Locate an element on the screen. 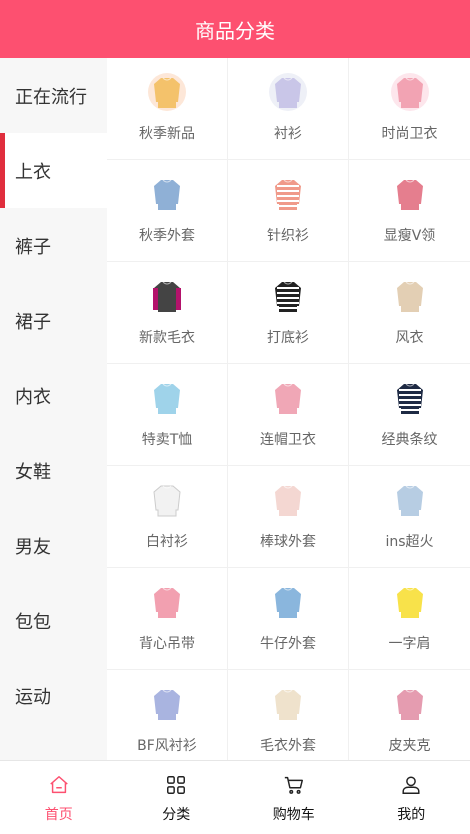 The width and height of the screenshot is (470, 834). sidebar-item-underwear: 内衣 is located at coordinates (53, 395).